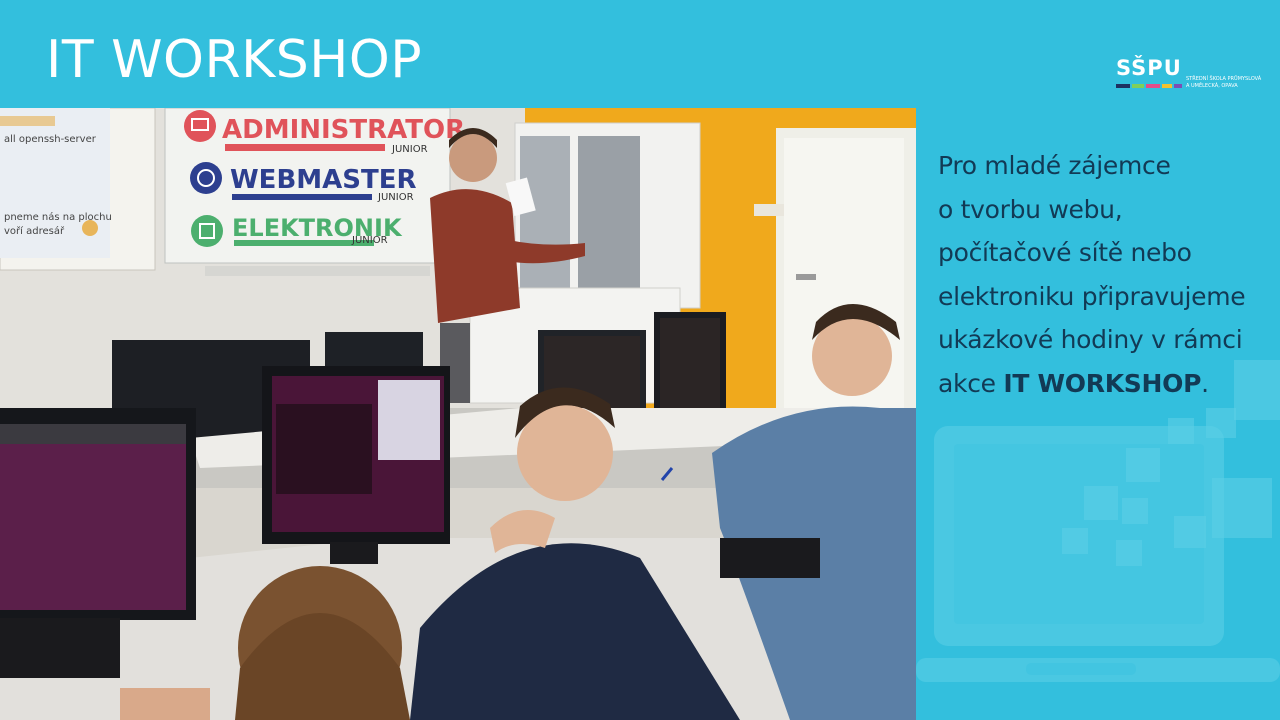 The width and height of the screenshot is (1280, 720). I want to click on logo-bar-navy, so click(1123, 86).